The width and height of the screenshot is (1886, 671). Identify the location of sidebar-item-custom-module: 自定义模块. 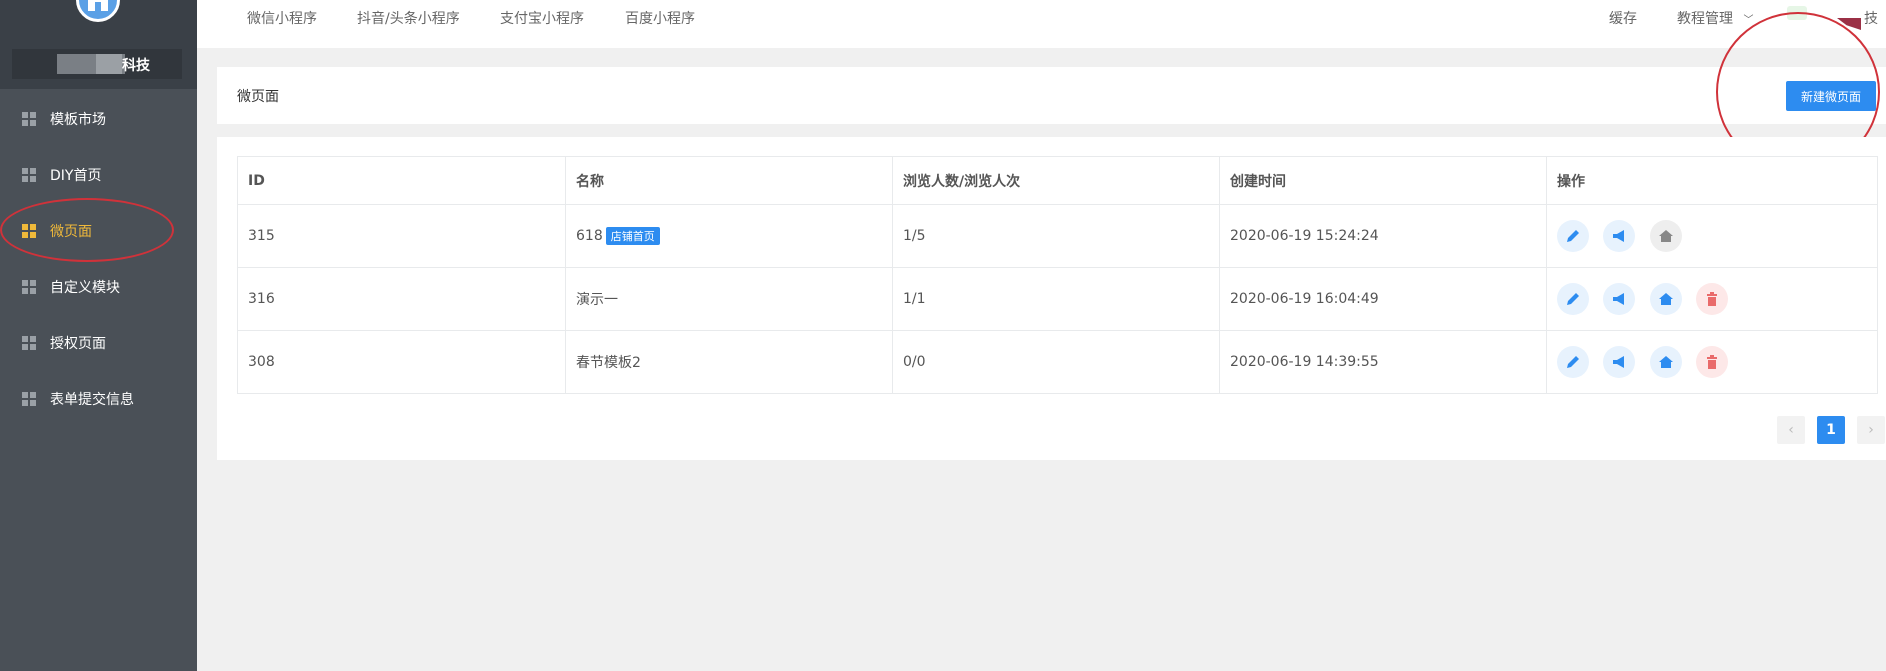
(98, 287).